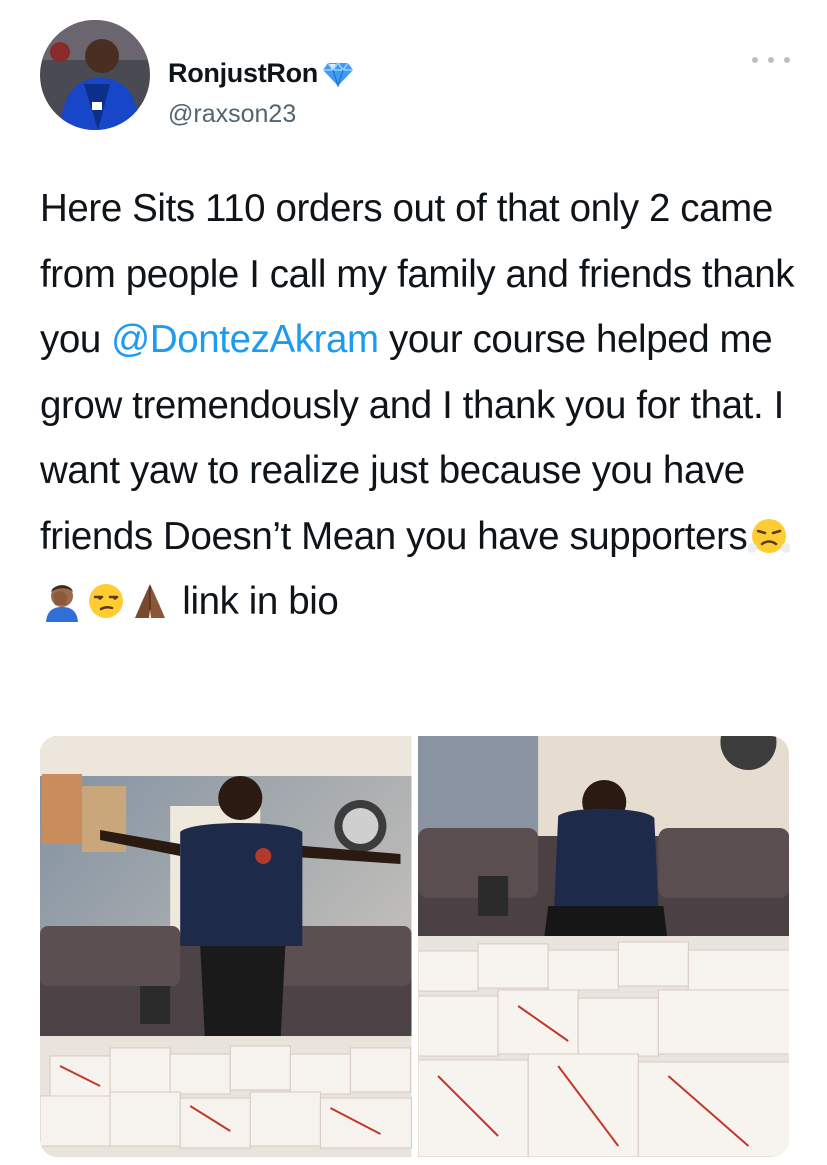  What do you see at coordinates (243, 73) in the screenshot?
I see `display-name: RonjustRon` at bounding box center [243, 73].